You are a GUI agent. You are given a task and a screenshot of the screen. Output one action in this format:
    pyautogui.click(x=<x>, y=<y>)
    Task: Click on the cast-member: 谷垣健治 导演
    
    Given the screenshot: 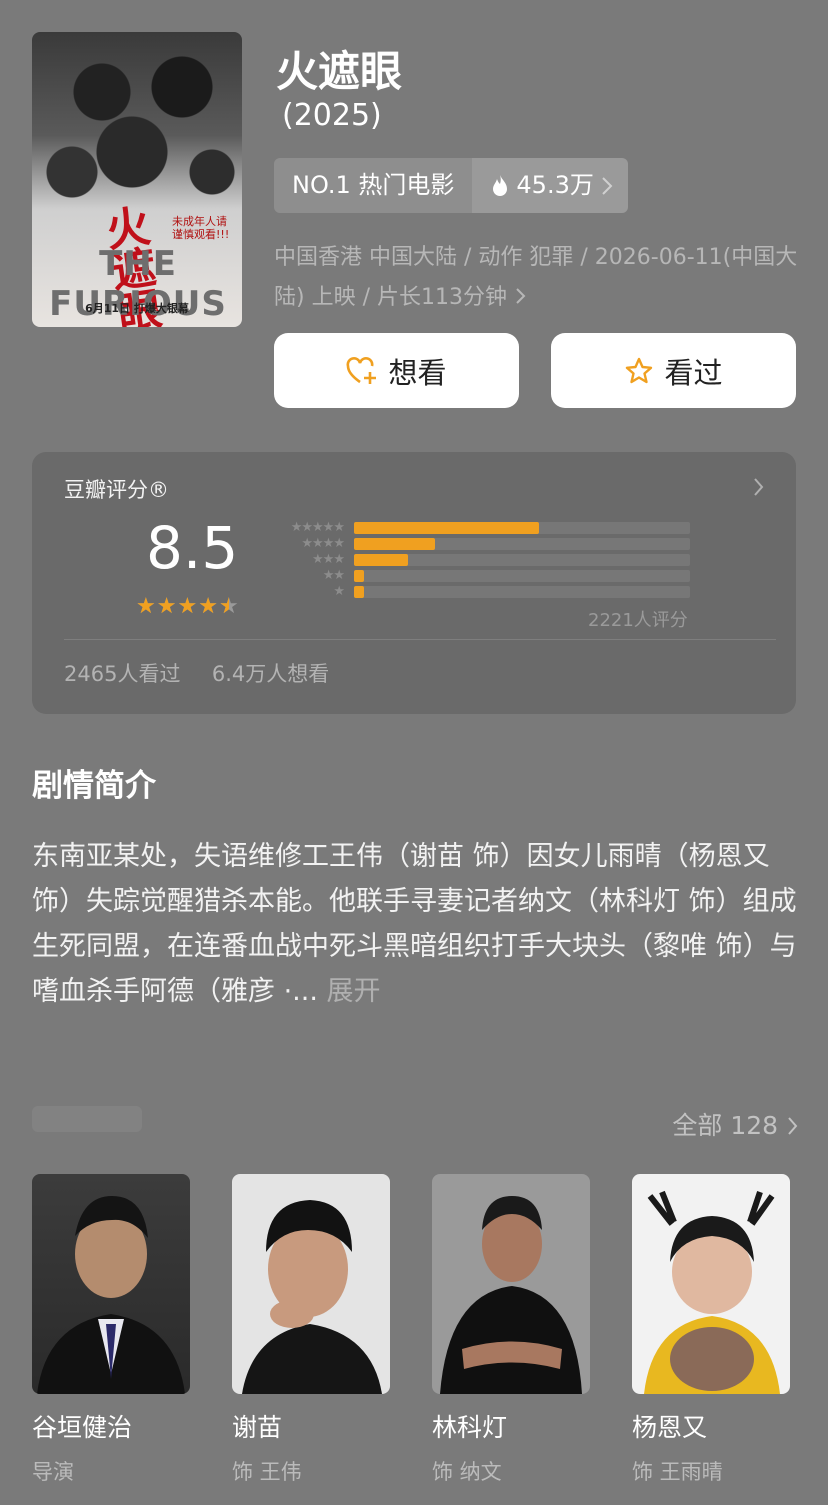 What is the action you would take?
    pyautogui.click(x=111, y=1330)
    